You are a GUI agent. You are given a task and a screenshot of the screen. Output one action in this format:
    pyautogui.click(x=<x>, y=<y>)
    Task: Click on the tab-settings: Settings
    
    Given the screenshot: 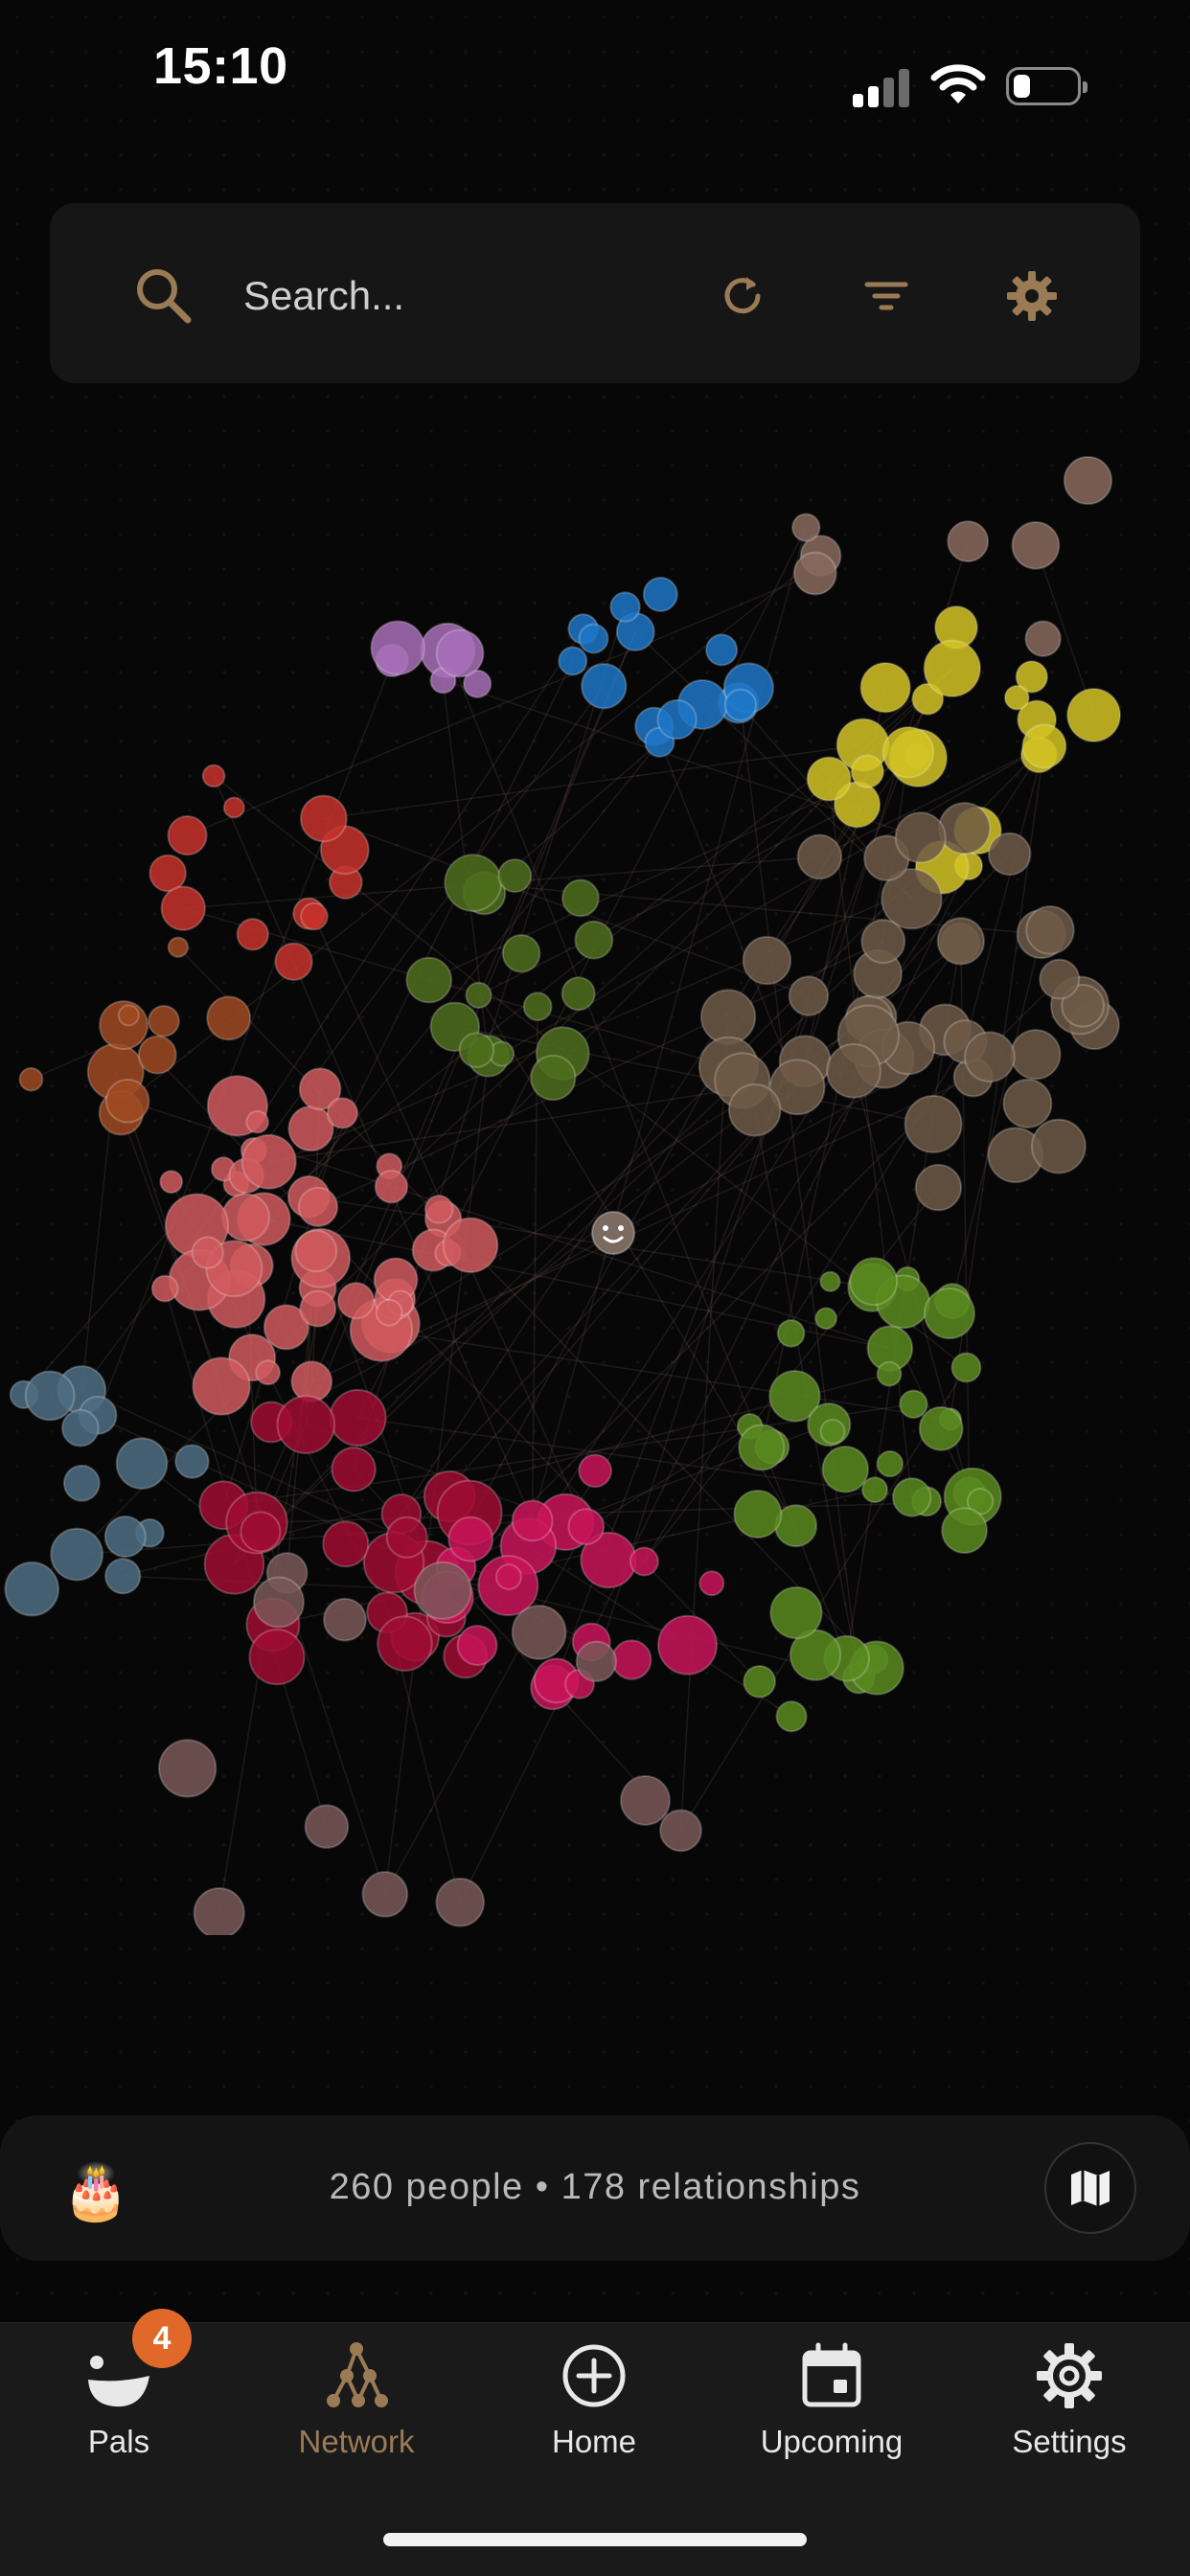 What is the action you would take?
    pyautogui.click(x=1069, y=2404)
    